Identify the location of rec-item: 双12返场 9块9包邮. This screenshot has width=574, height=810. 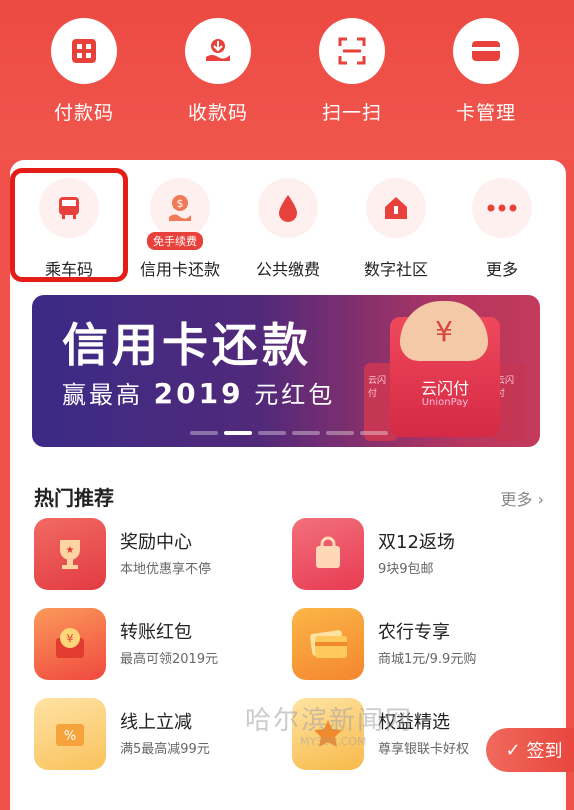
(417, 554).